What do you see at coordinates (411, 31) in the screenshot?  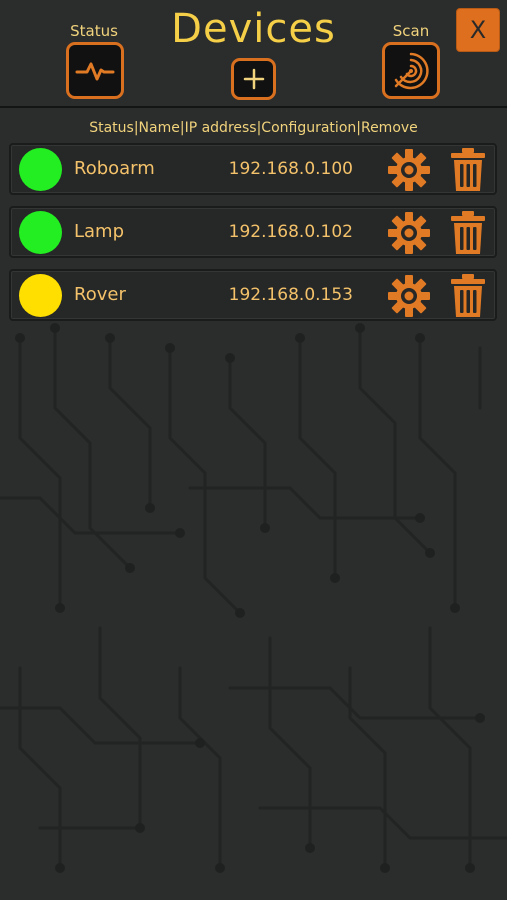 I see `scan-label: Scan` at bounding box center [411, 31].